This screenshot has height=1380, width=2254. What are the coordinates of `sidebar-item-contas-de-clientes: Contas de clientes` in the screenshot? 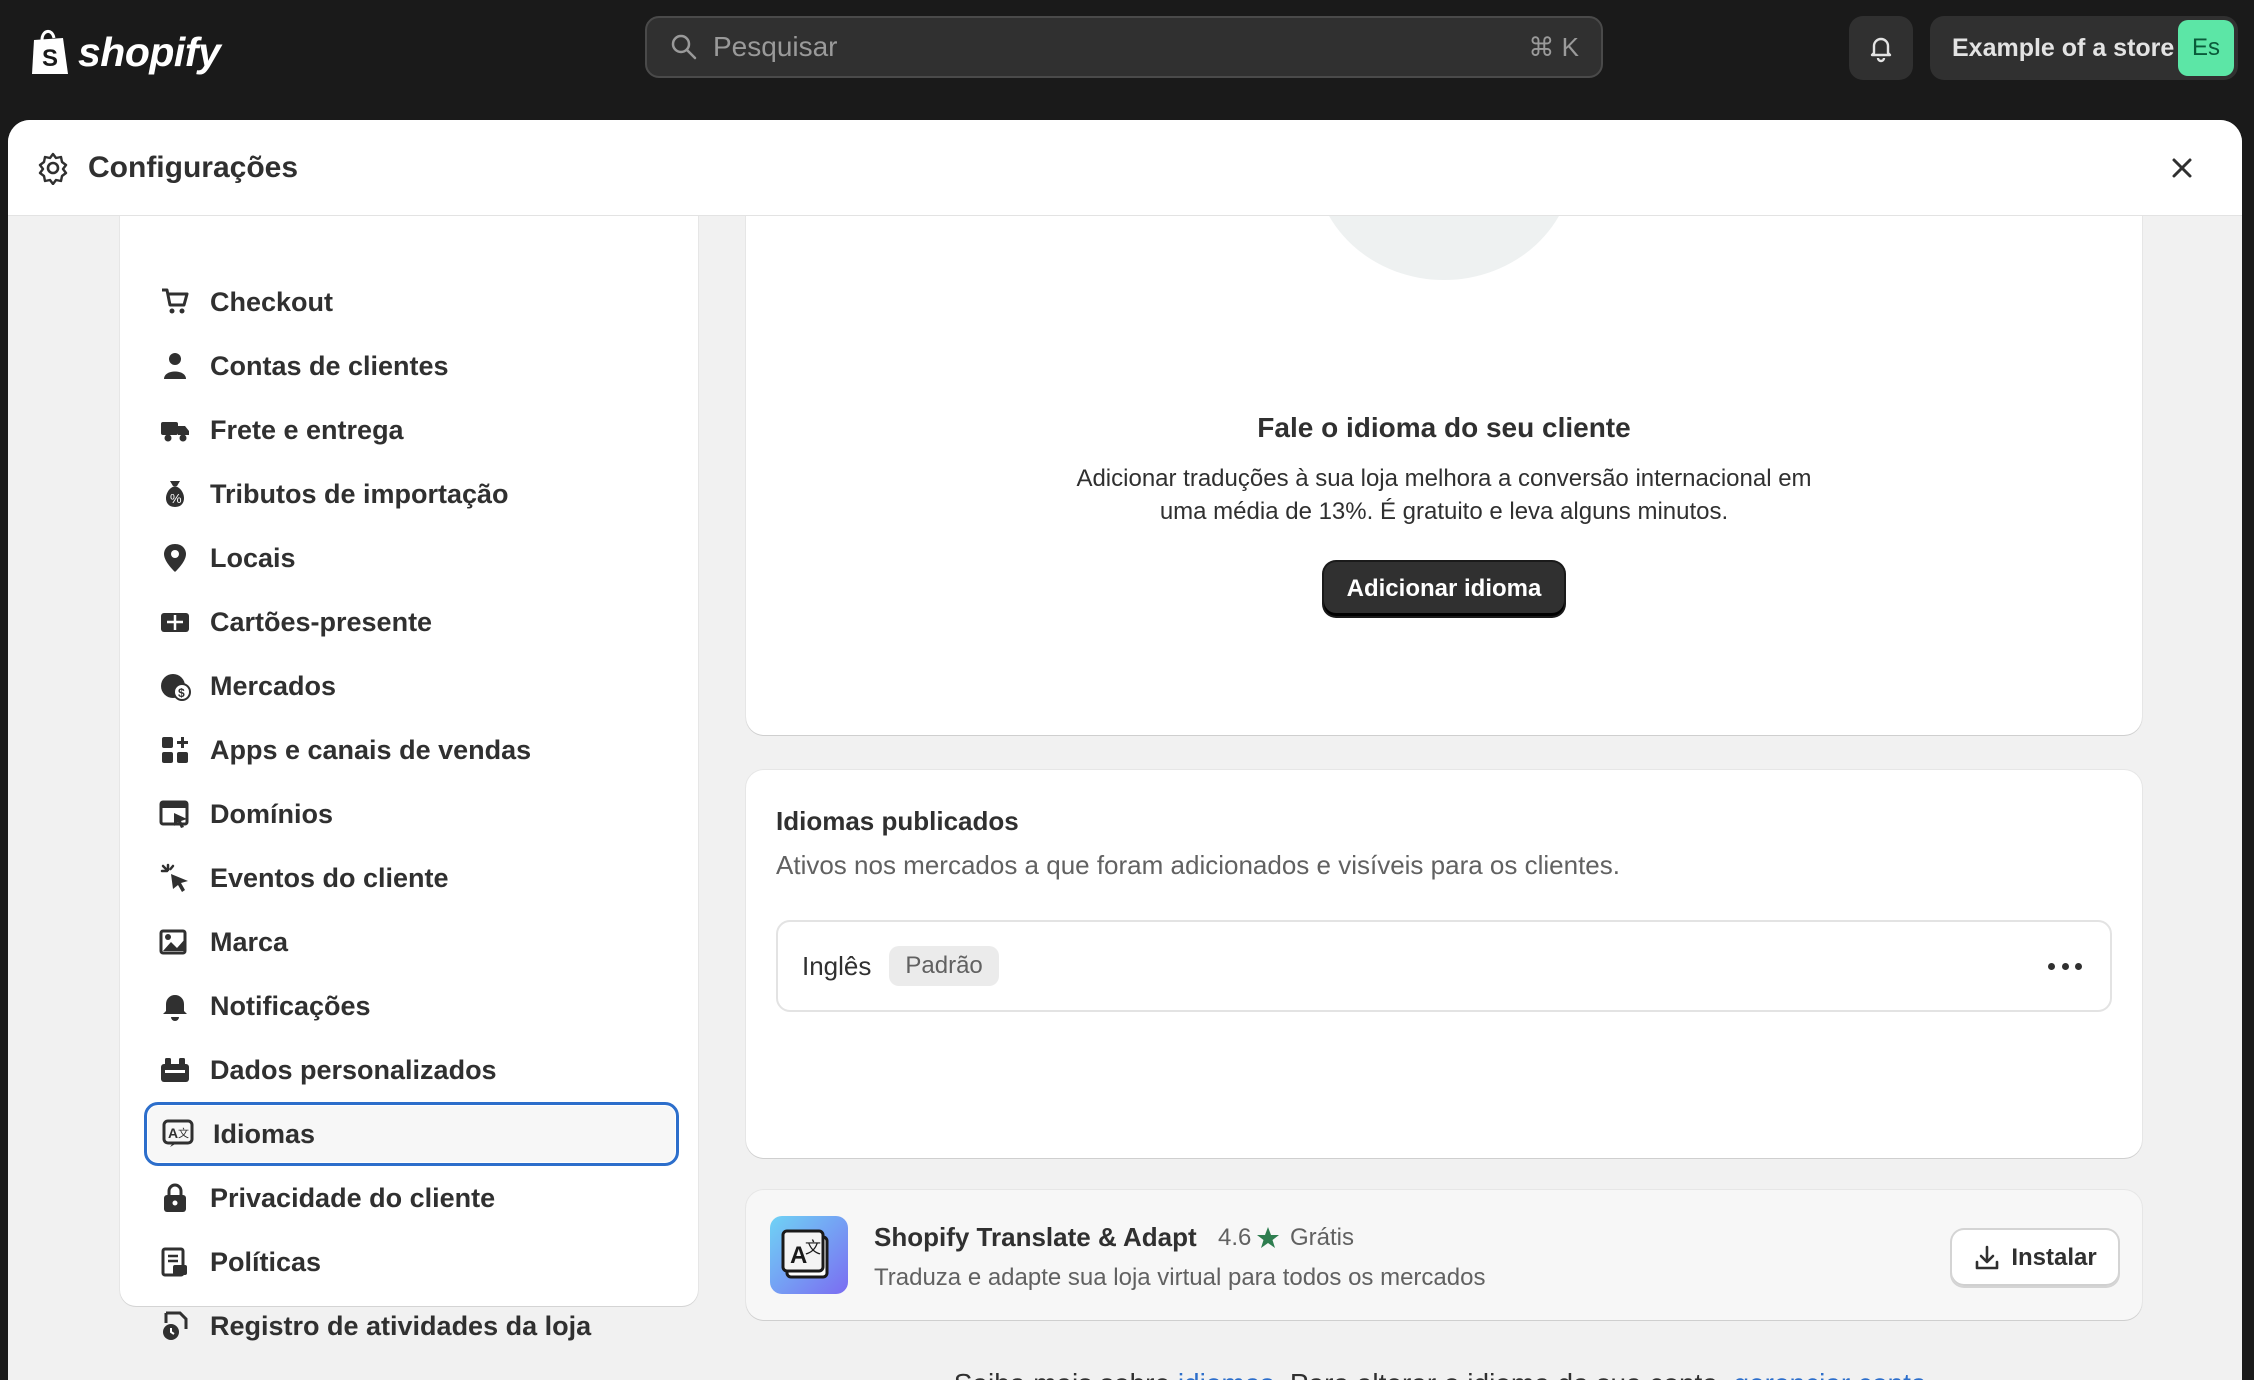 It's located at (411, 366).